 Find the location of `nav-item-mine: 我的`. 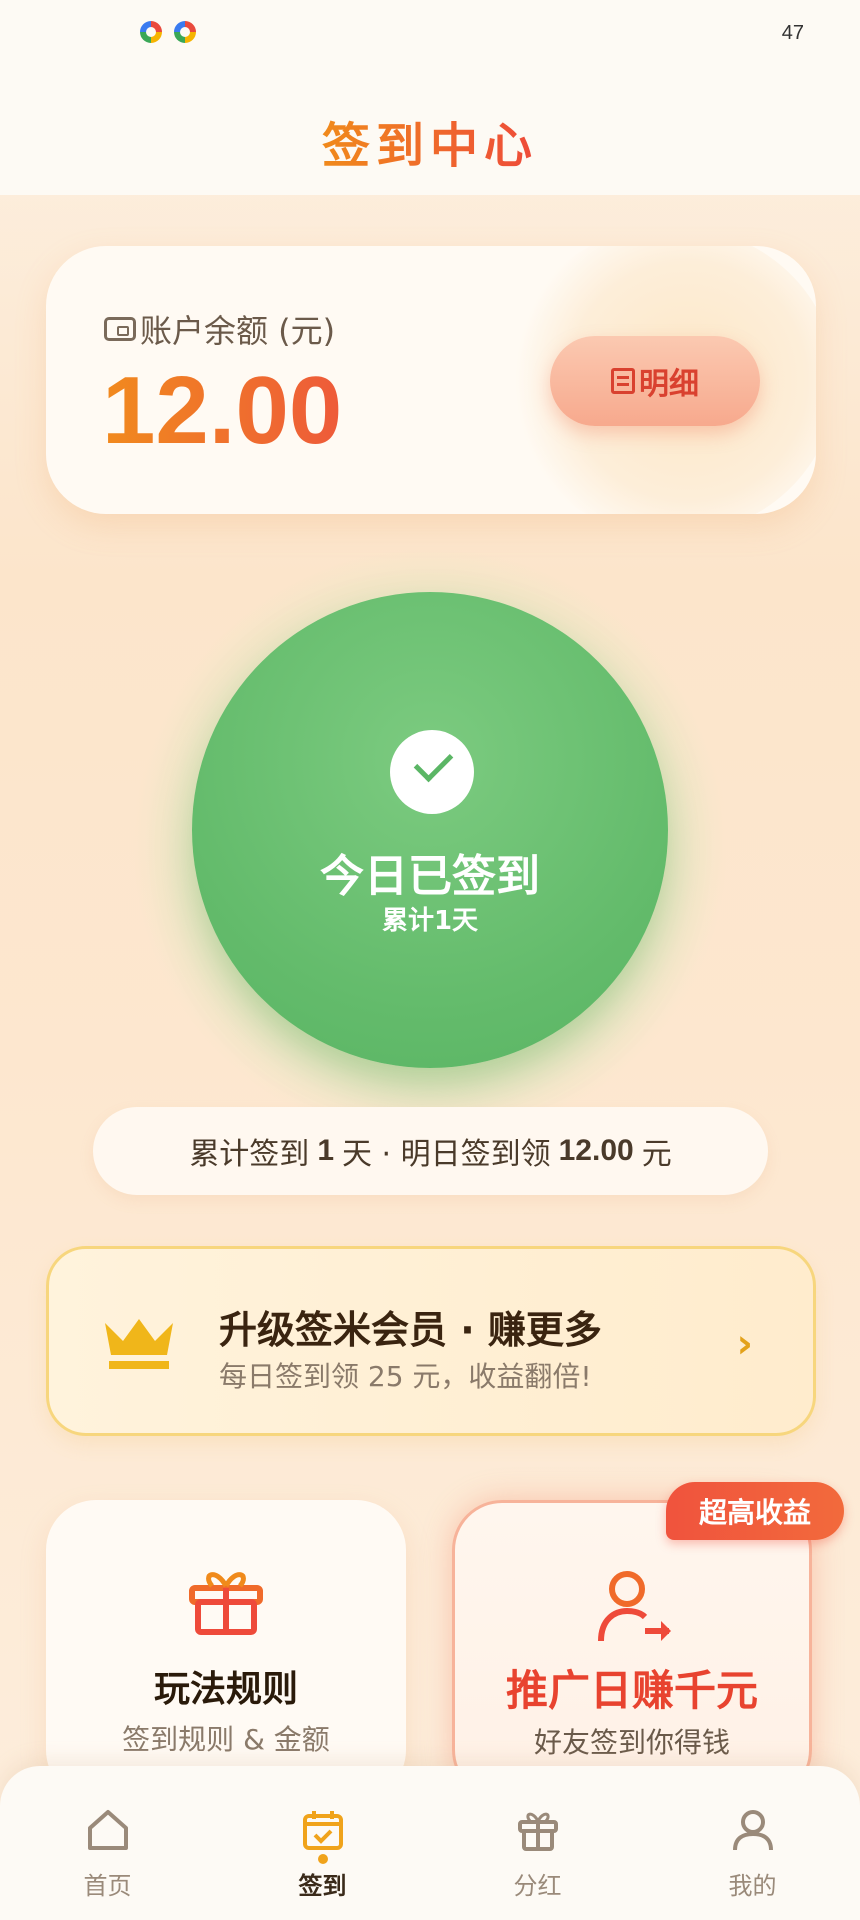

nav-item-mine: 我的 is located at coordinates (752, 1843).